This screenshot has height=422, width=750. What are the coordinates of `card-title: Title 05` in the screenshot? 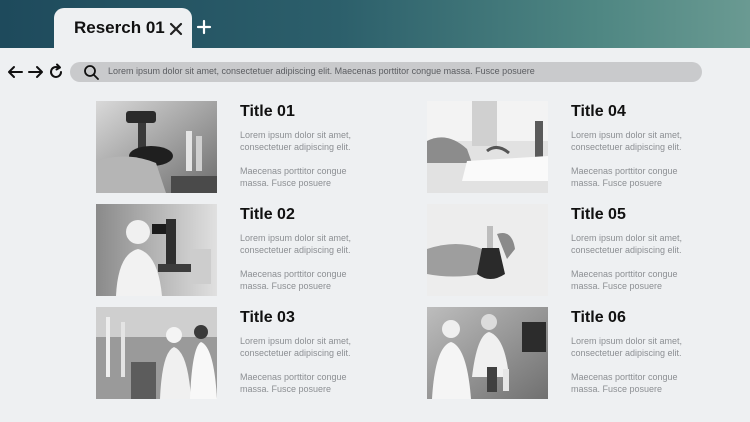 It's located at (598, 214).